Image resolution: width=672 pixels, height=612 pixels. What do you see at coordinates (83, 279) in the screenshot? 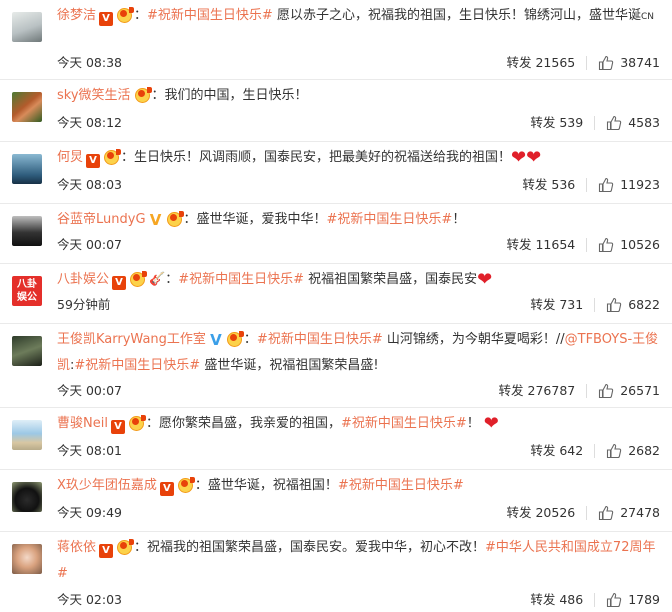
I see `username-link: 八卦娱公` at bounding box center [83, 279].